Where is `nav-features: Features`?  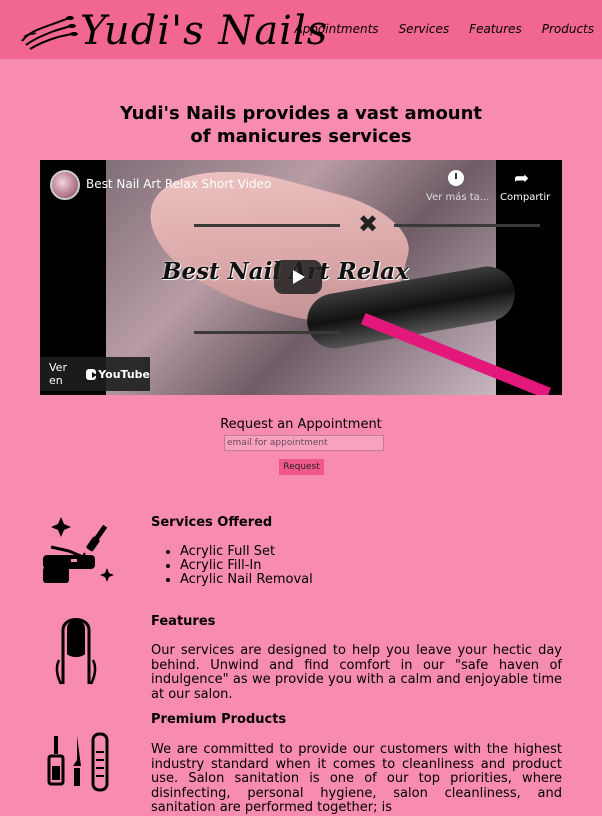 nav-features: Features is located at coordinates (495, 29).